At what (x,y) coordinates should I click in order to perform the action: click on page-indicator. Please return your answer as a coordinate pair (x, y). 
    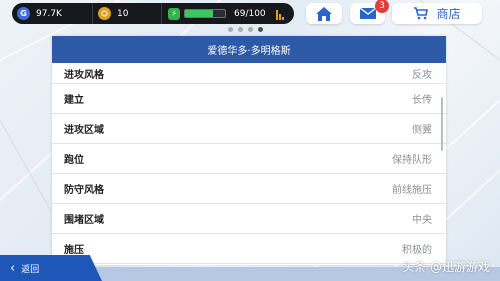
    Looking at the image, I should click on (245, 29).